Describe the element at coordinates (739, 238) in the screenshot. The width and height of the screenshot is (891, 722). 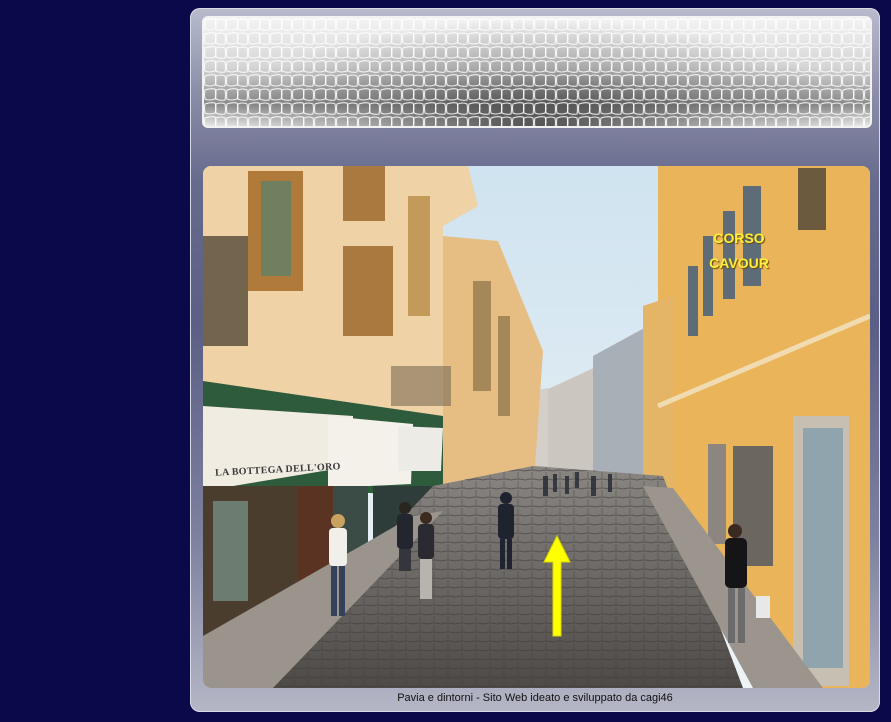
I see `street-name-line1: CORSO` at that location.